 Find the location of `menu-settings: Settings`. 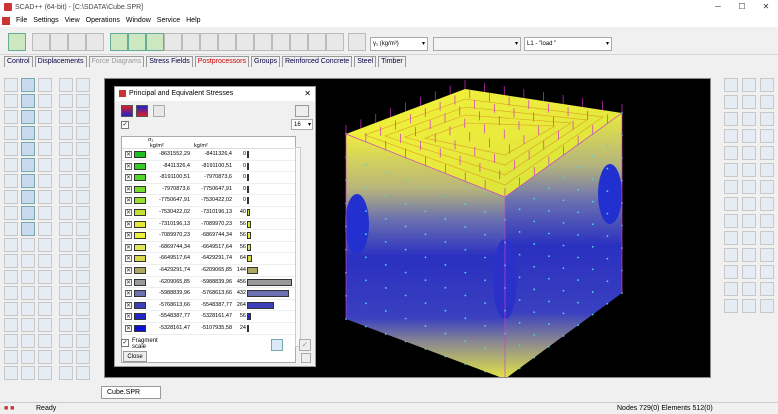

menu-settings: Settings is located at coordinates (45, 20).